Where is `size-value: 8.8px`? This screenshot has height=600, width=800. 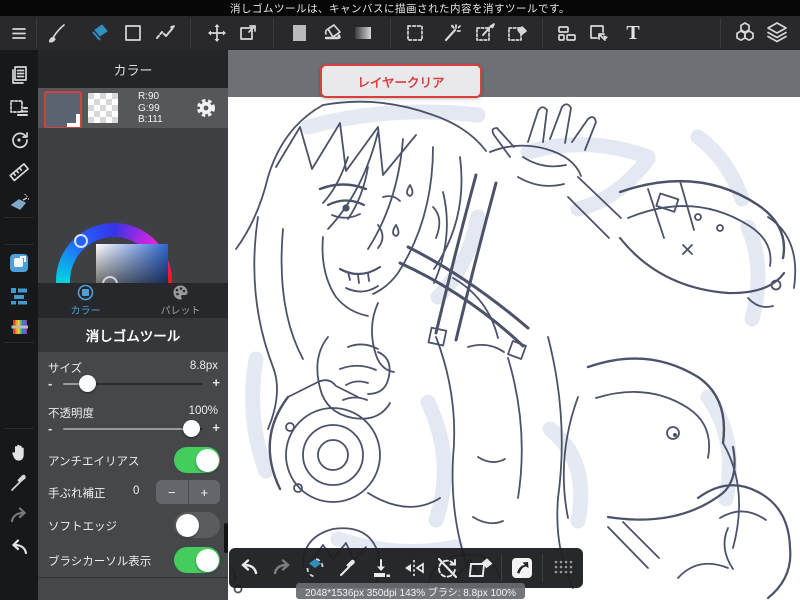 size-value: 8.8px is located at coordinates (203, 366).